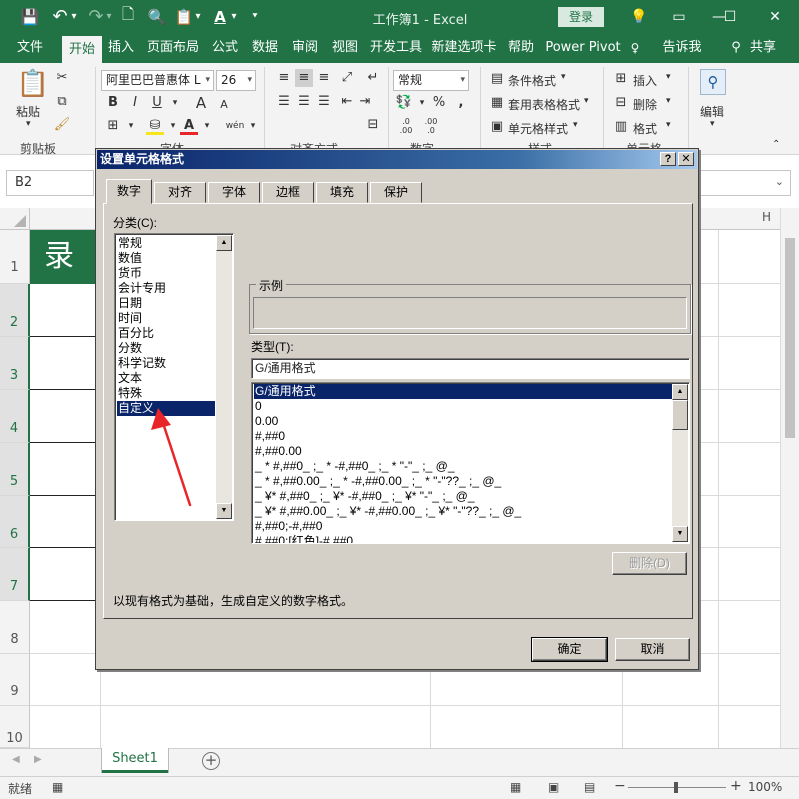  What do you see at coordinates (62, 125) in the screenshot?
I see `format-painter-icon: 🖌` at bounding box center [62, 125].